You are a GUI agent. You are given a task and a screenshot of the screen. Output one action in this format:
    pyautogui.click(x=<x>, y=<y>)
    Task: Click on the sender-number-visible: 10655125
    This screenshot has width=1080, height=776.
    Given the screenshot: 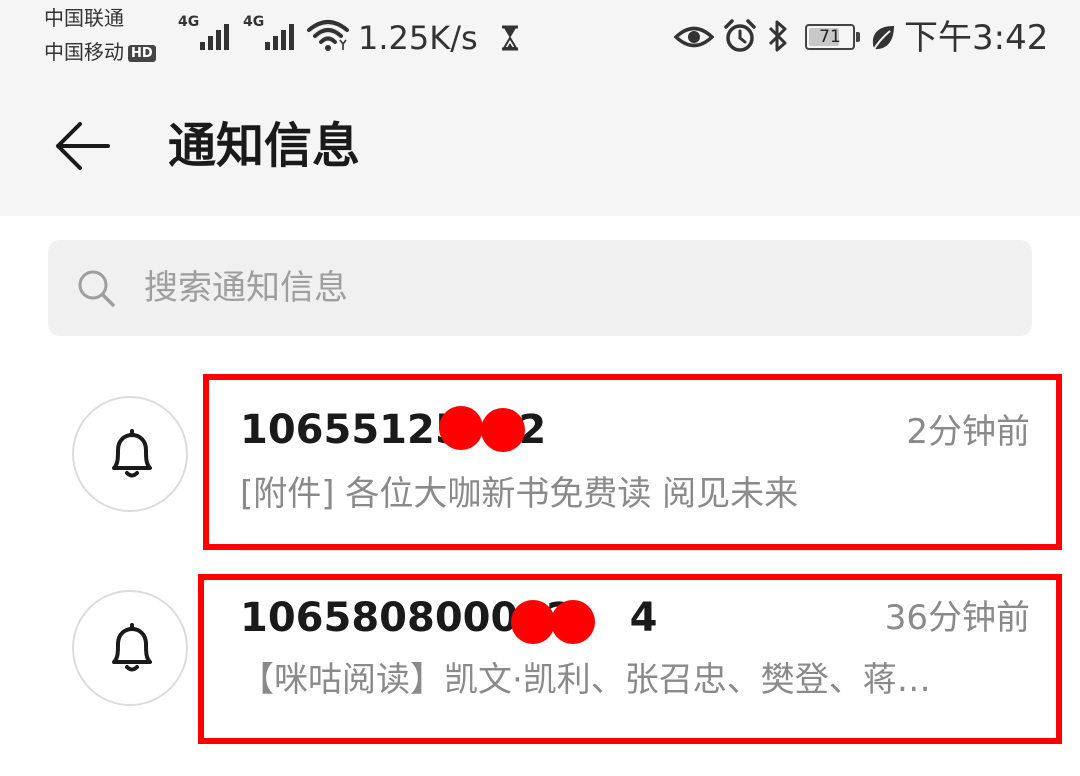 What is the action you would take?
    pyautogui.click(x=351, y=430)
    